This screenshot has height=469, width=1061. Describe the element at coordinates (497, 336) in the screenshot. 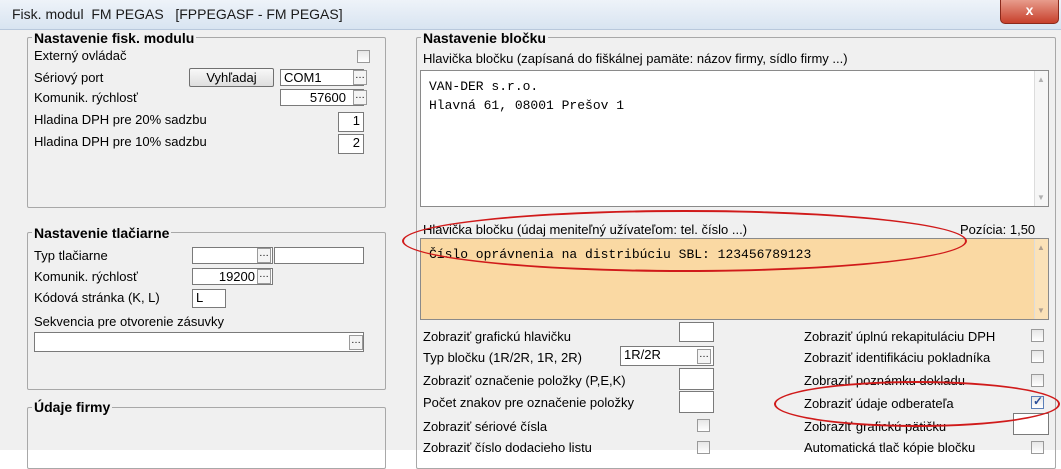

I see `option-graphic-header-label: Zobraziť grafickú hlavičku` at that location.